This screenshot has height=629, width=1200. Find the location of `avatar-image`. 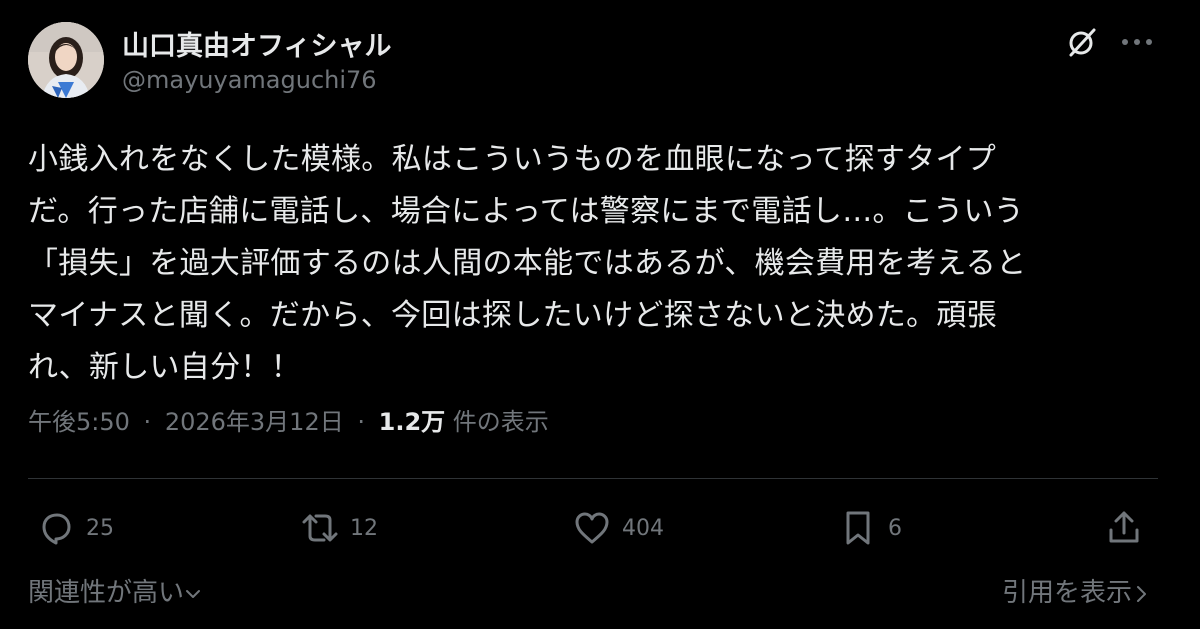

avatar-image is located at coordinates (66, 60).